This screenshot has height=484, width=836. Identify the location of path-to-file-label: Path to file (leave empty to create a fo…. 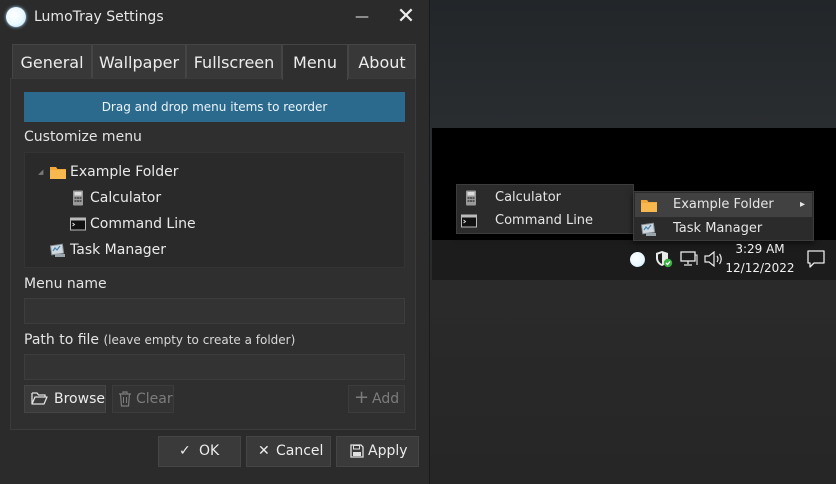
(159, 340).